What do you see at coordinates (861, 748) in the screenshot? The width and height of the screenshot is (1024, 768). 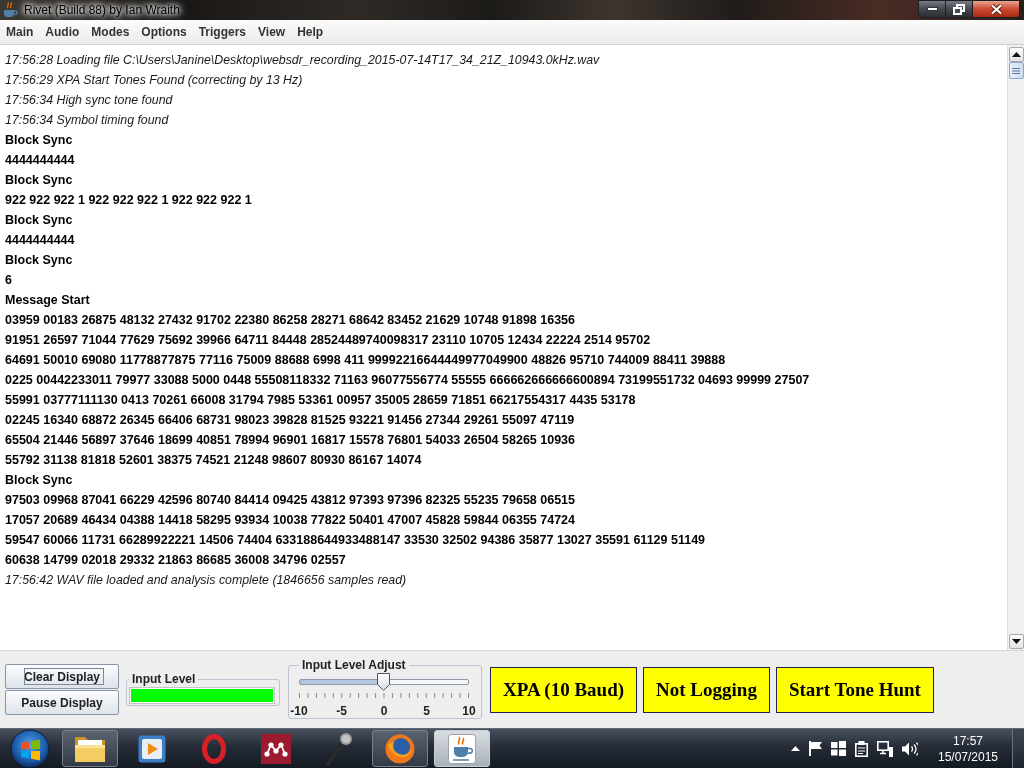 I see `clipboard-icon` at bounding box center [861, 748].